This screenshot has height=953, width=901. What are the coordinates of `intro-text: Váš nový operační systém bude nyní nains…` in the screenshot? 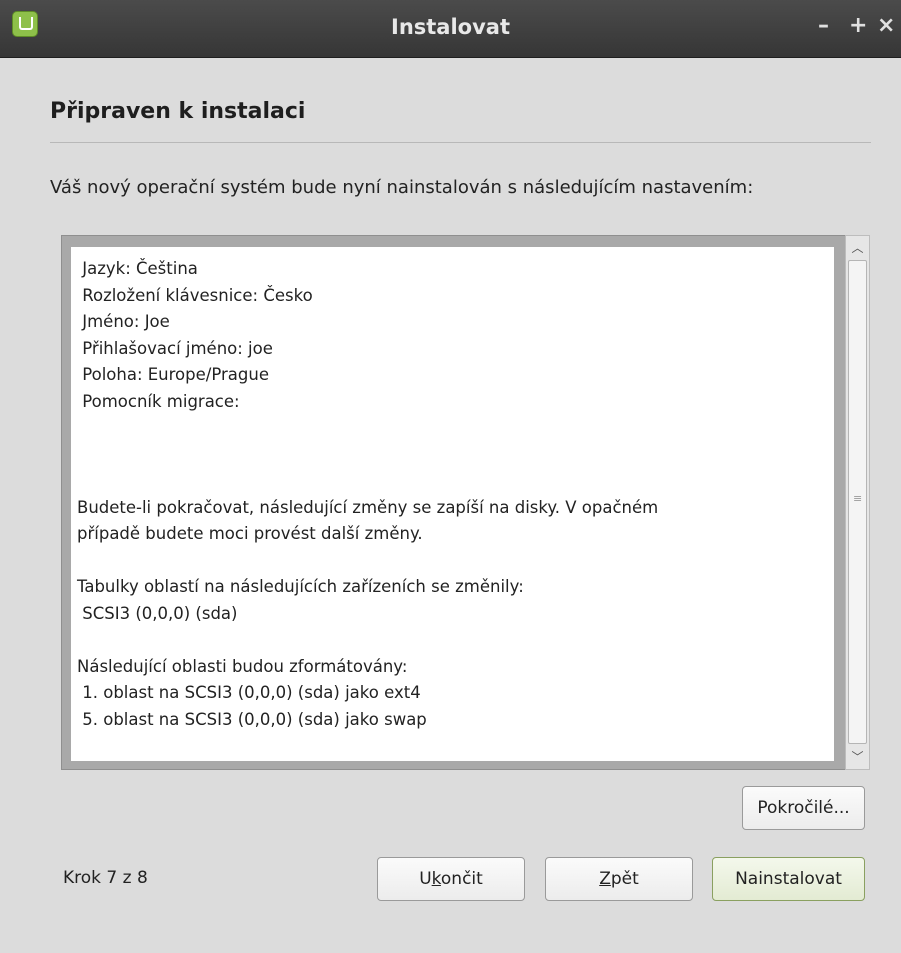 It's located at (402, 187).